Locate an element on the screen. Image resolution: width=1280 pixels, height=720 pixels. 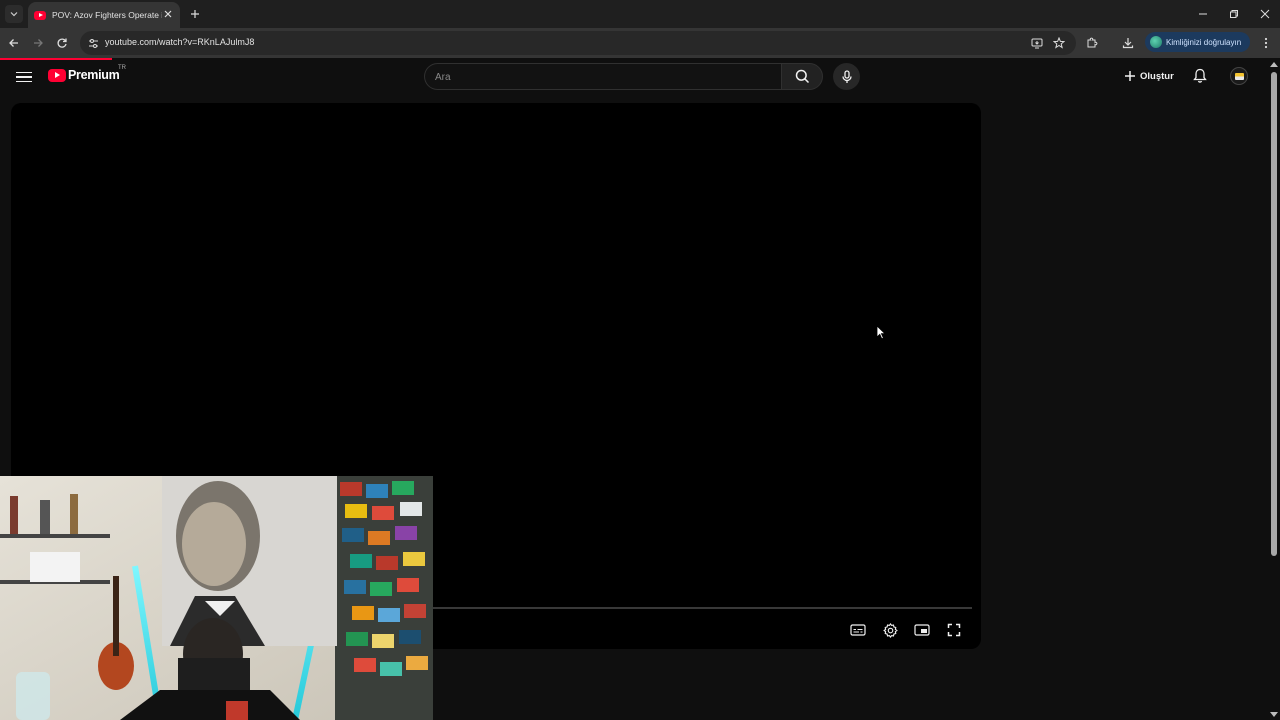
browser-tab-active: POV: Azov Fighters Operate in is located at coordinates (104, 15).